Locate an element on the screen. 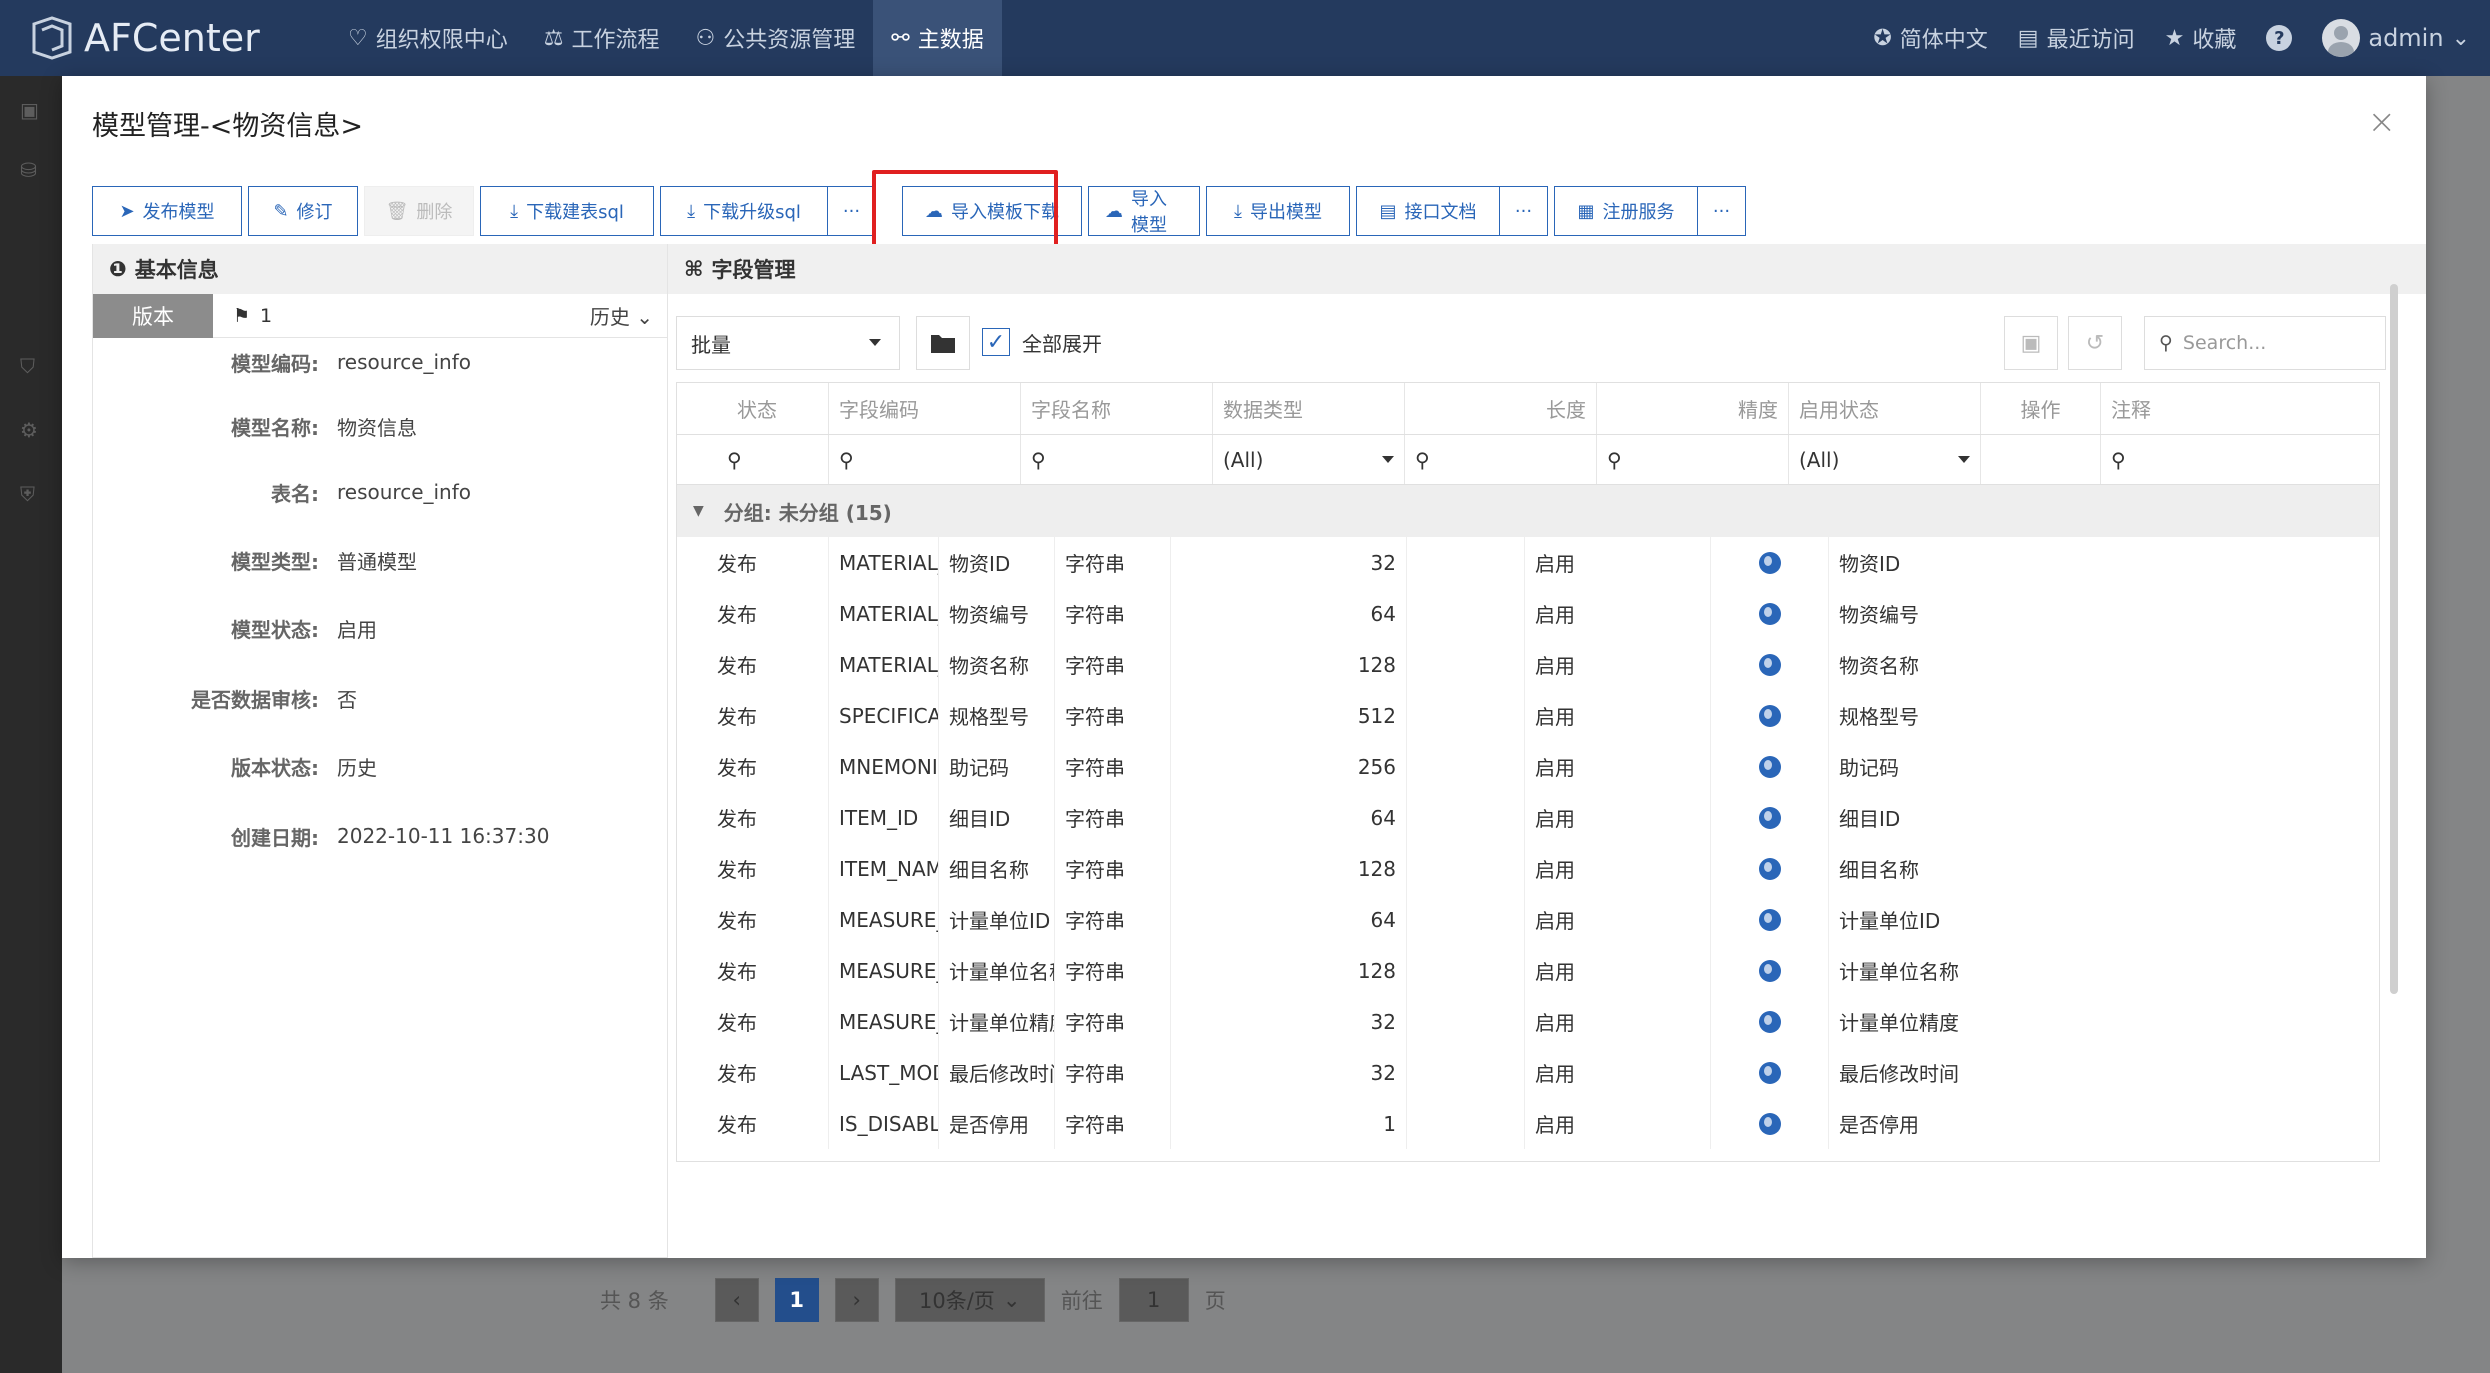 The height and width of the screenshot is (1373, 2490). more-actions-button-2: ··· is located at coordinates (1524, 211).